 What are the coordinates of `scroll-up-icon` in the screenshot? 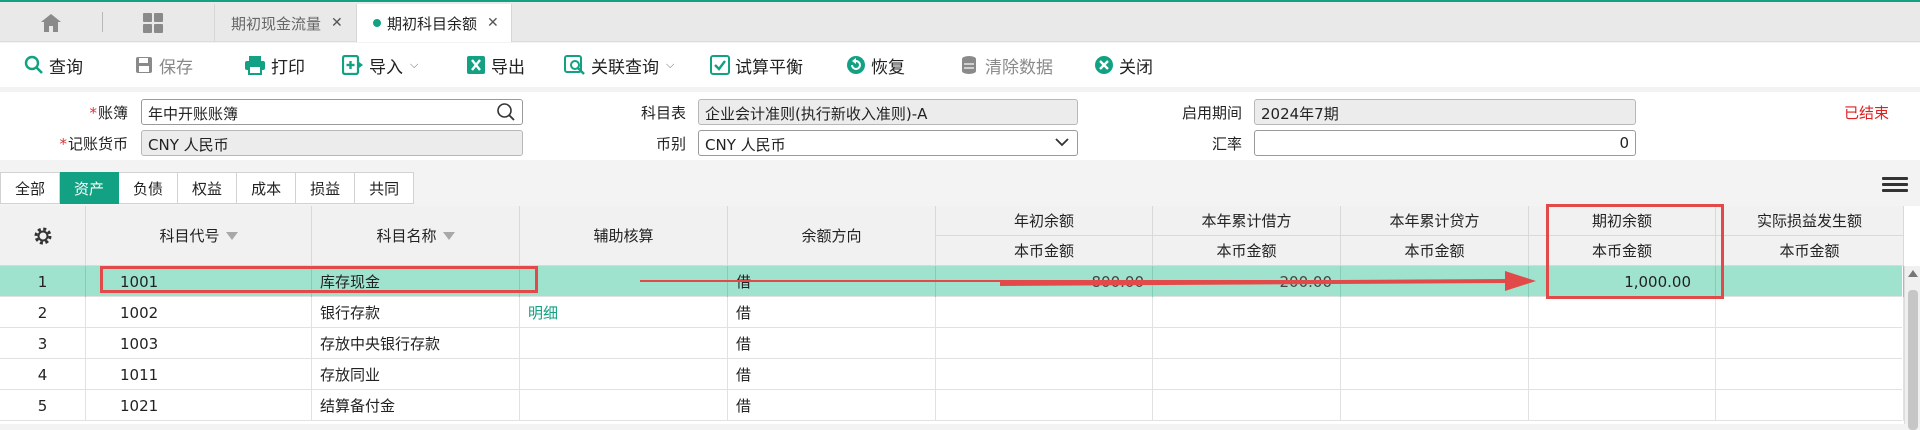 It's located at (1913, 273).